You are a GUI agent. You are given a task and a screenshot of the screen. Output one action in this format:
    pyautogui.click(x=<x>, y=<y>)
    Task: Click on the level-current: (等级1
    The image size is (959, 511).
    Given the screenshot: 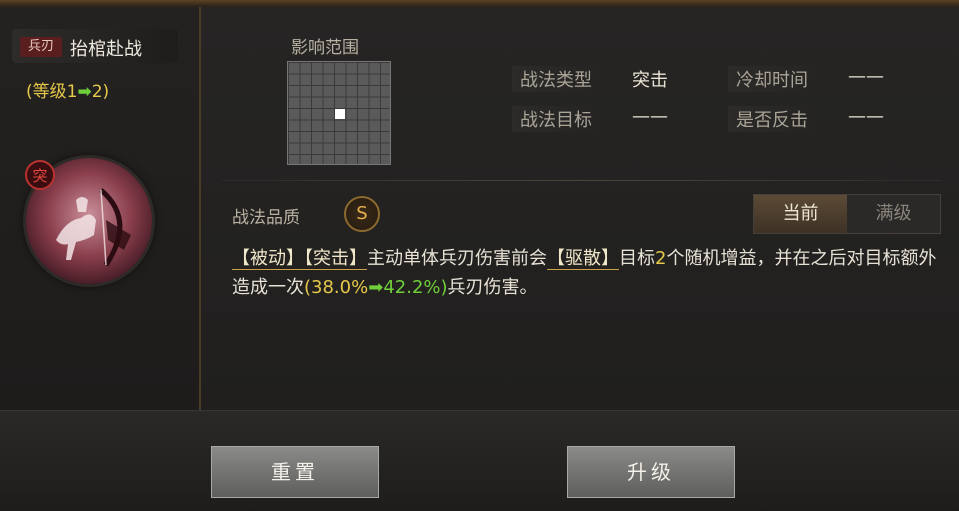 What is the action you would take?
    pyautogui.click(x=52, y=92)
    